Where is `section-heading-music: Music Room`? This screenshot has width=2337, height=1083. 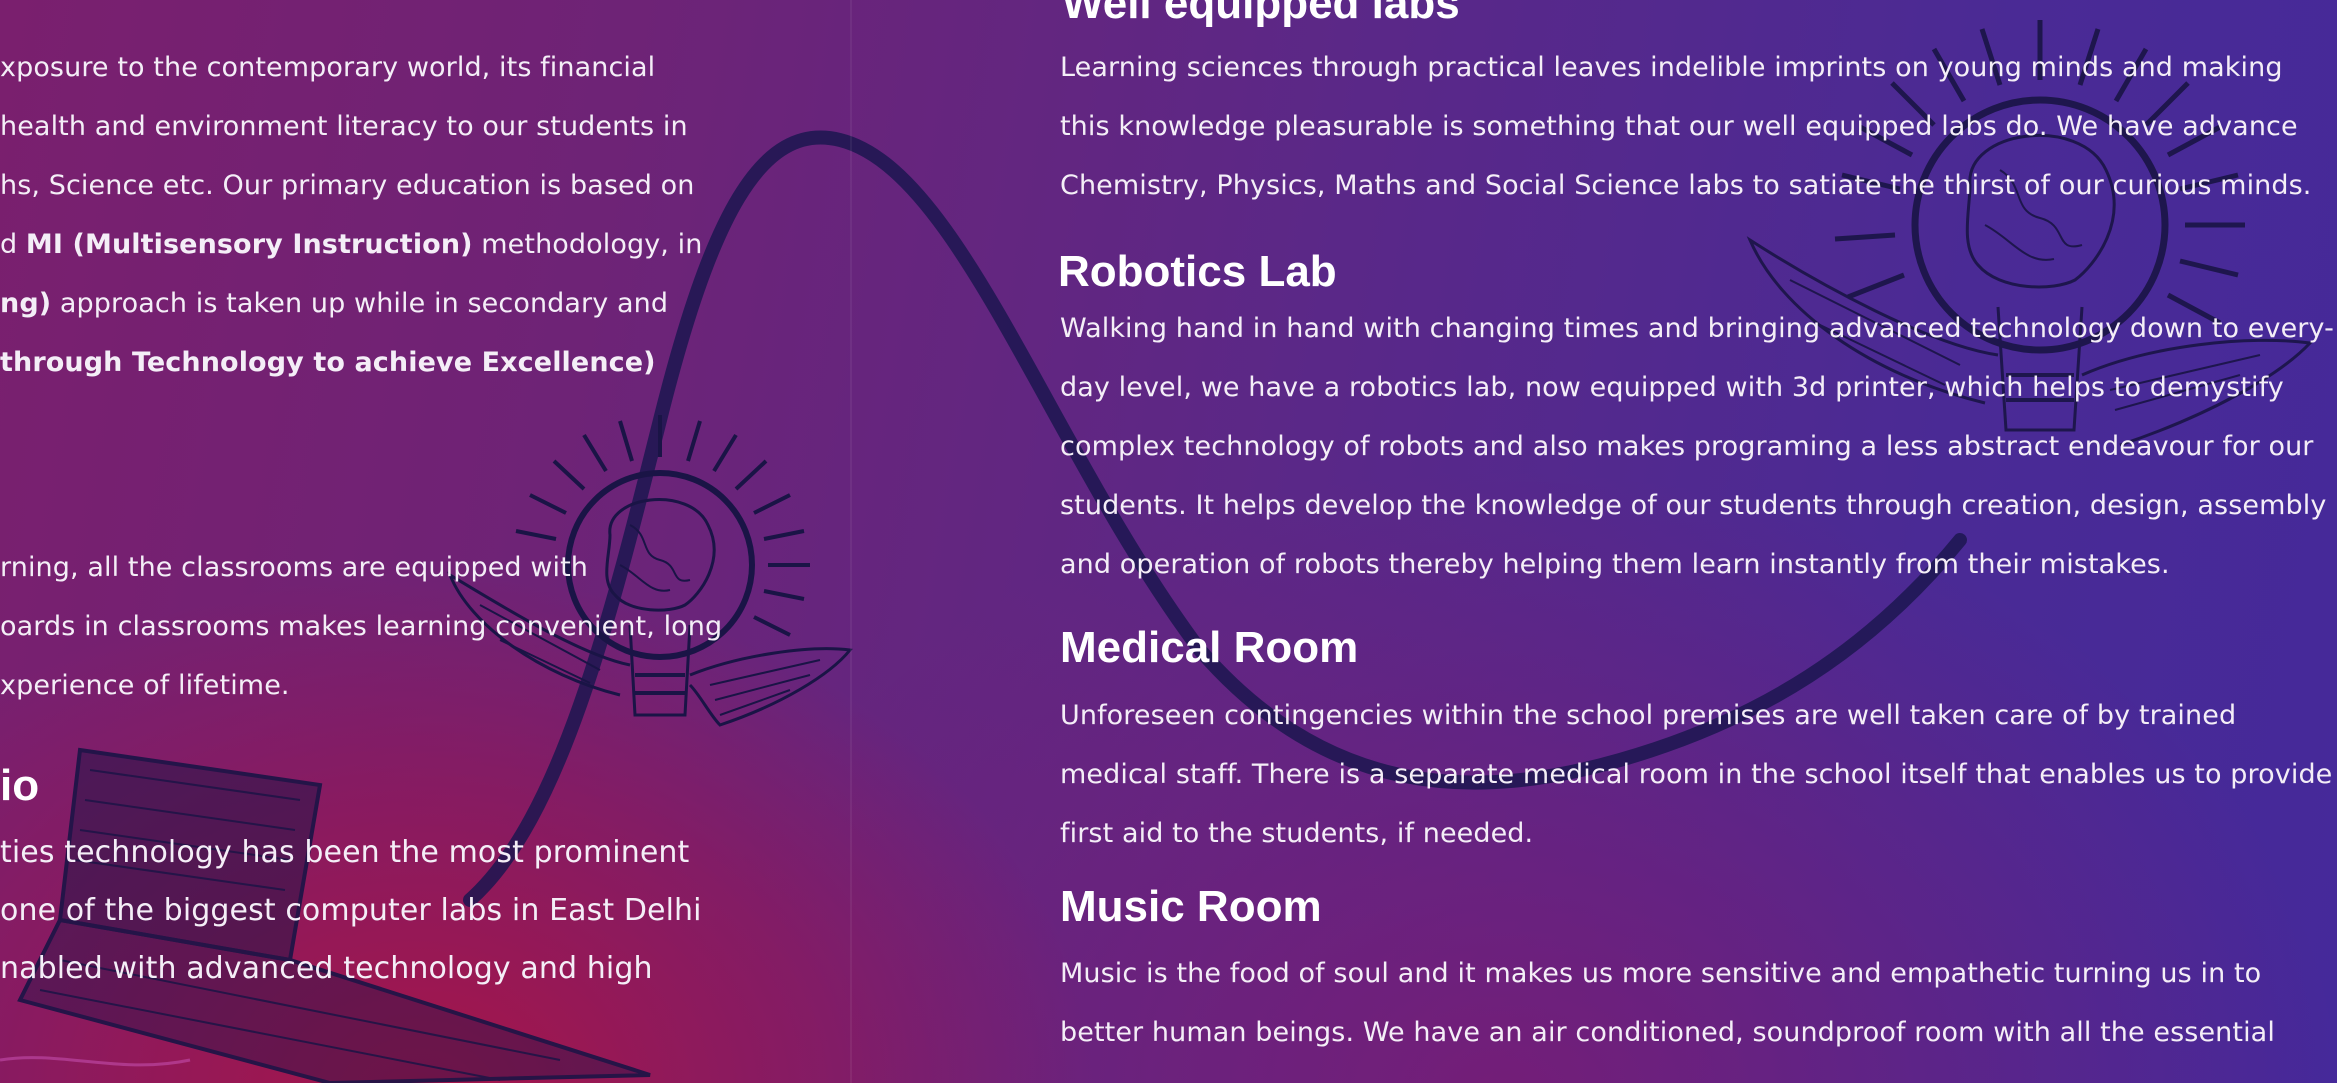
section-heading-music: Music Room is located at coordinates (1191, 906).